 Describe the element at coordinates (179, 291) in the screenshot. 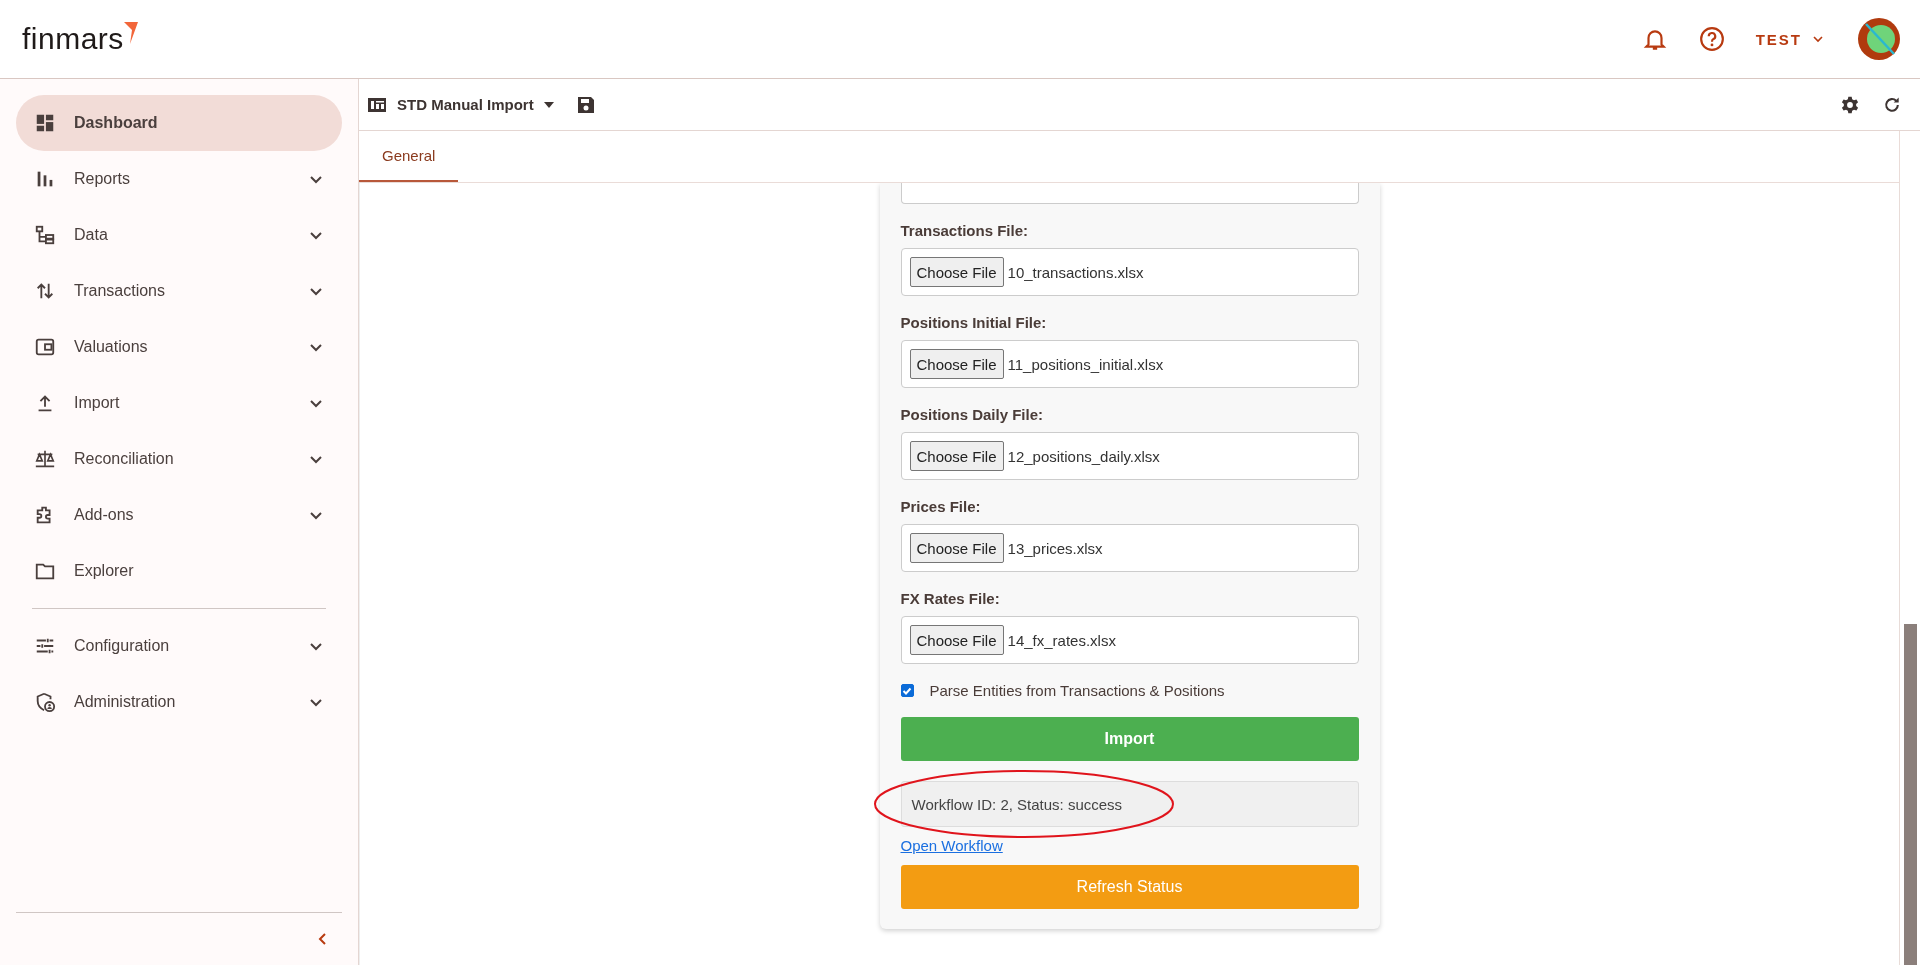

I see `sidebar-item: Transactions` at that location.